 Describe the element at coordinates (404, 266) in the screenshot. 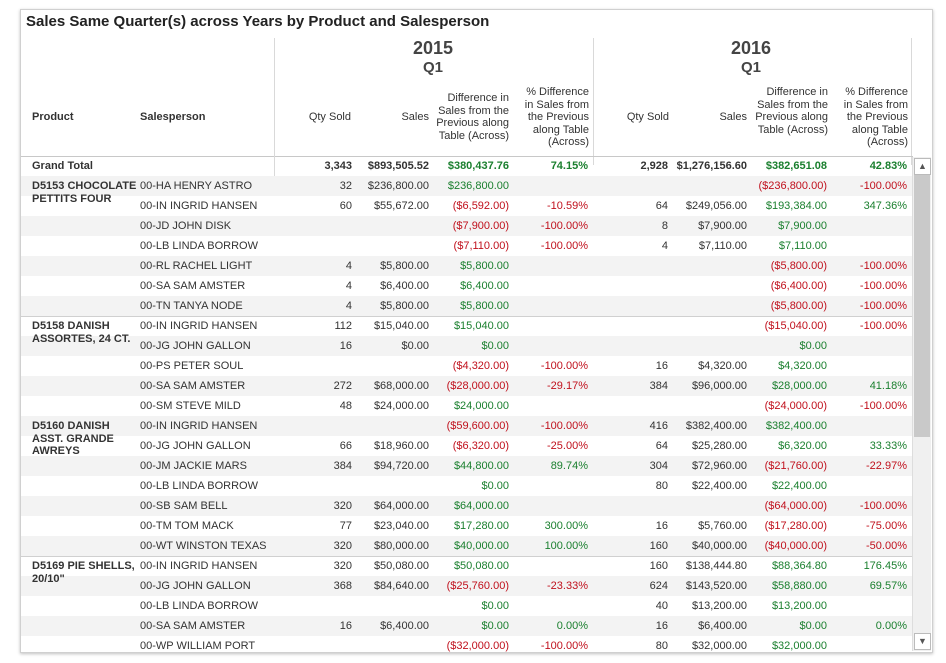

I see `sales-2015-cell: $5,800.00` at that location.